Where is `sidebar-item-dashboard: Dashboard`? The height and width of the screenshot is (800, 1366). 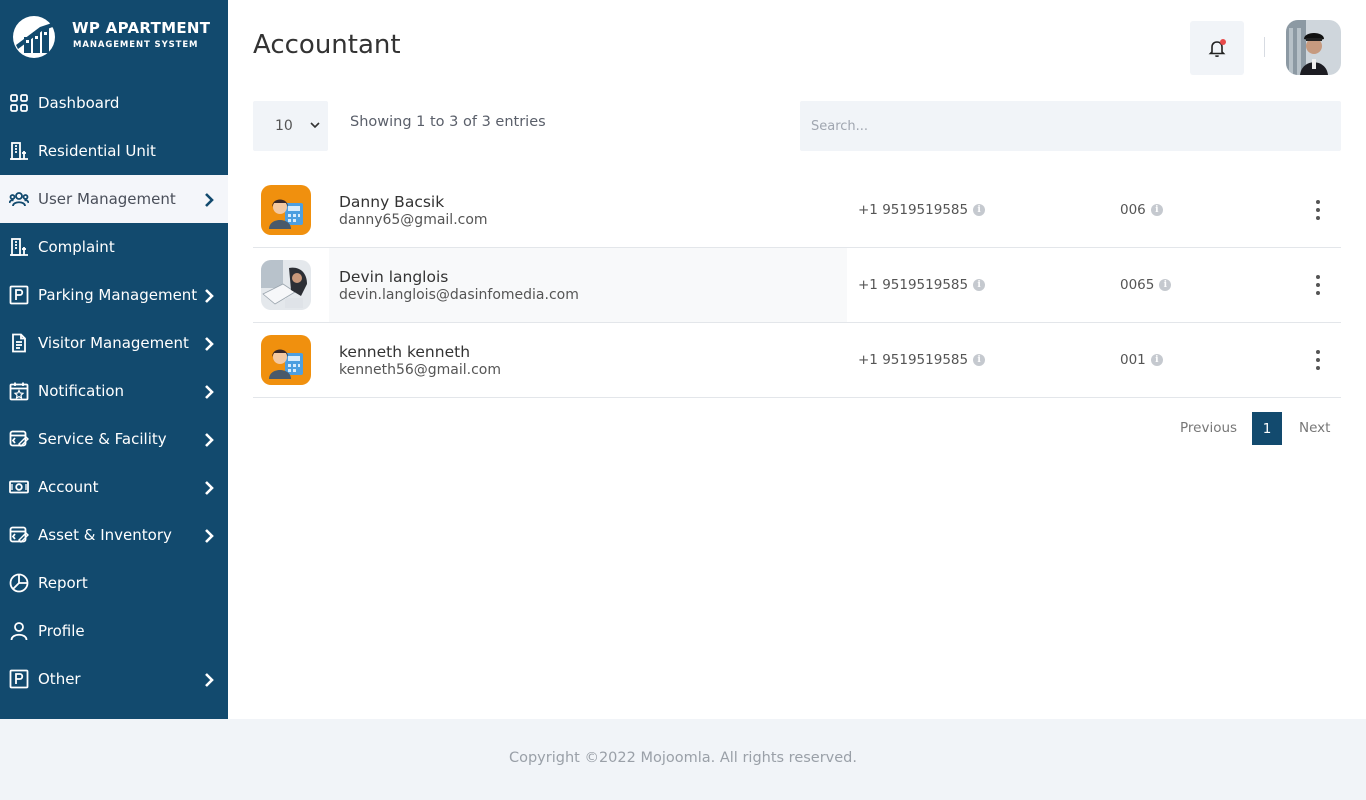 sidebar-item-dashboard: Dashboard is located at coordinates (114, 103).